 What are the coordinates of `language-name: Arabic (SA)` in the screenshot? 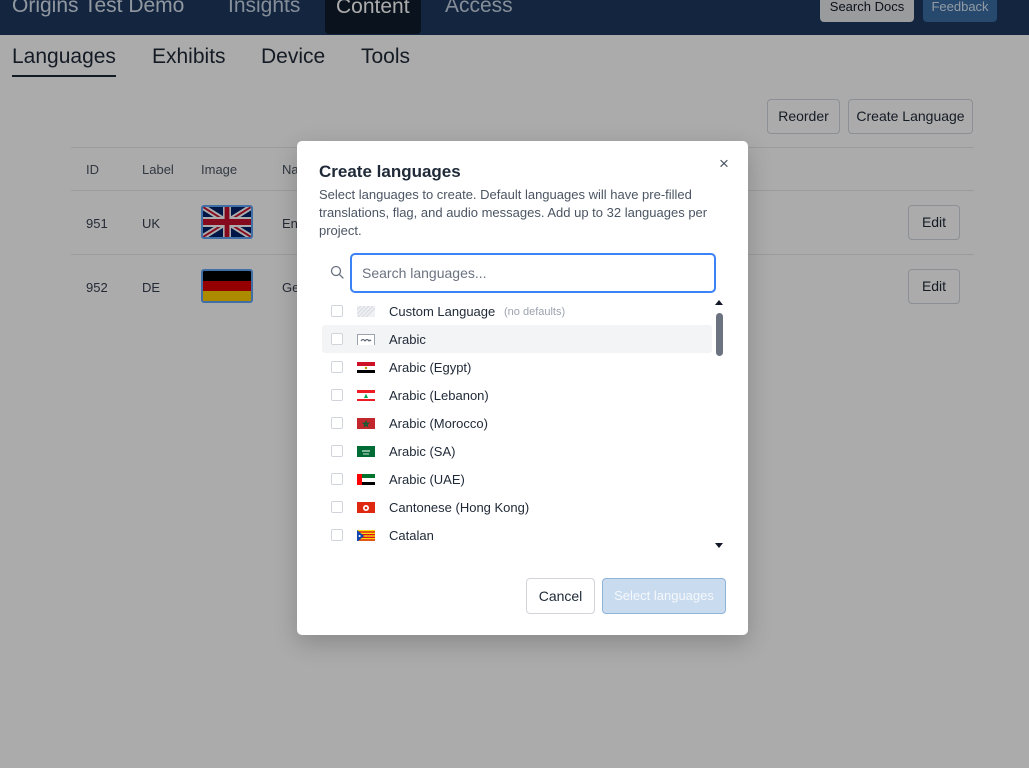 It's located at (422, 451).